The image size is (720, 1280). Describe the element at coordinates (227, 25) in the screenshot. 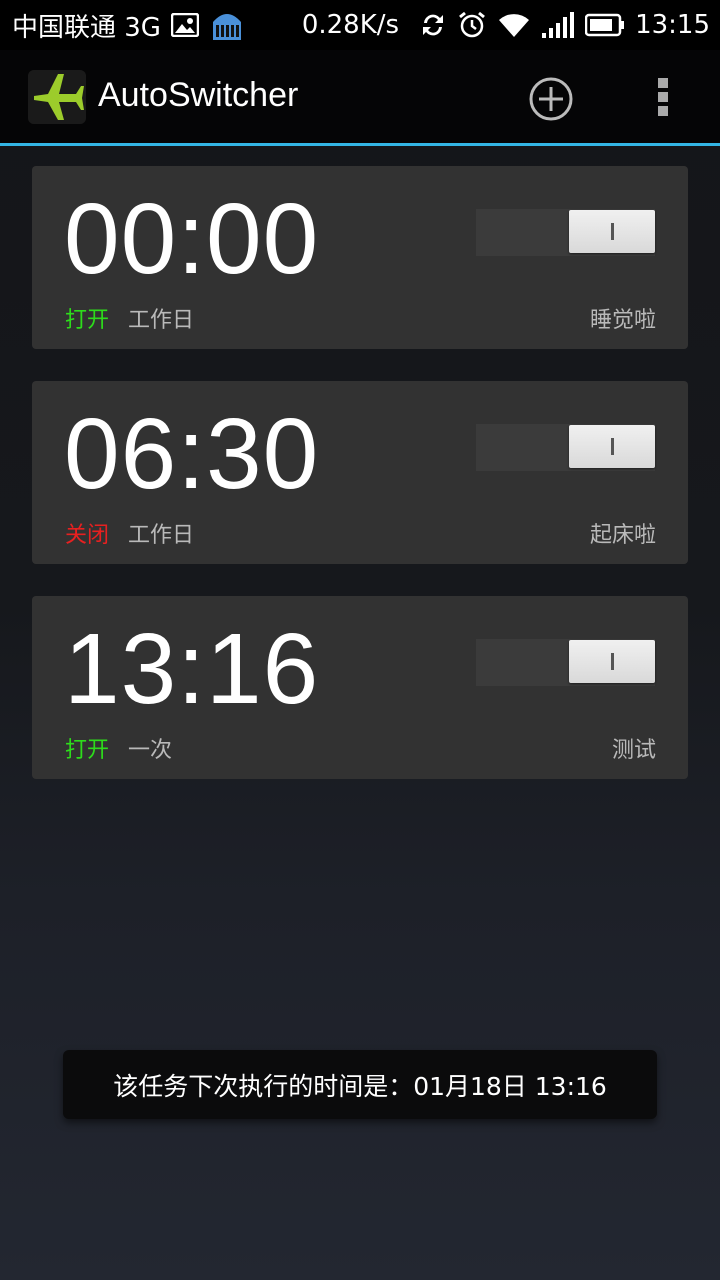

I see `building-icon` at that location.